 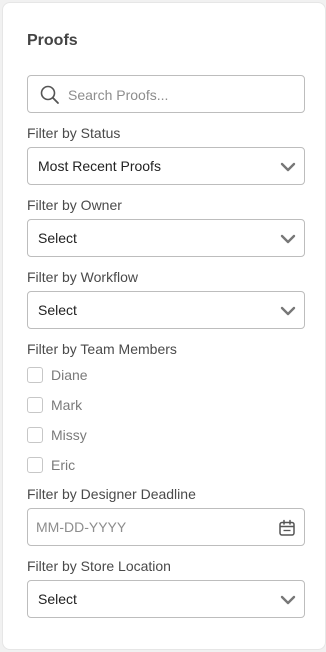 What do you see at coordinates (52, 40) in the screenshot?
I see `panel-title: Proofs` at bounding box center [52, 40].